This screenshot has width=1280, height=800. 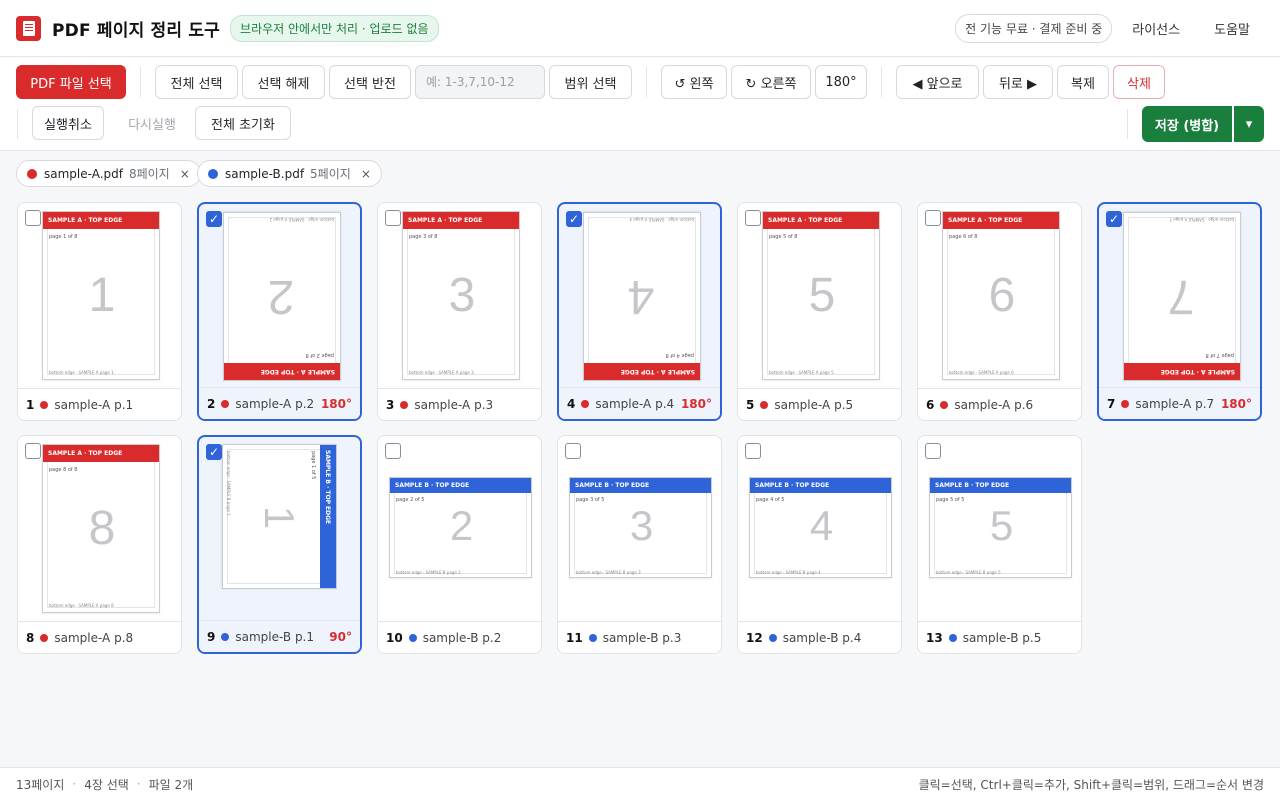 I want to click on page-bottom-text: bottom edge · SAMPLE B page 2, so click(x=428, y=572).